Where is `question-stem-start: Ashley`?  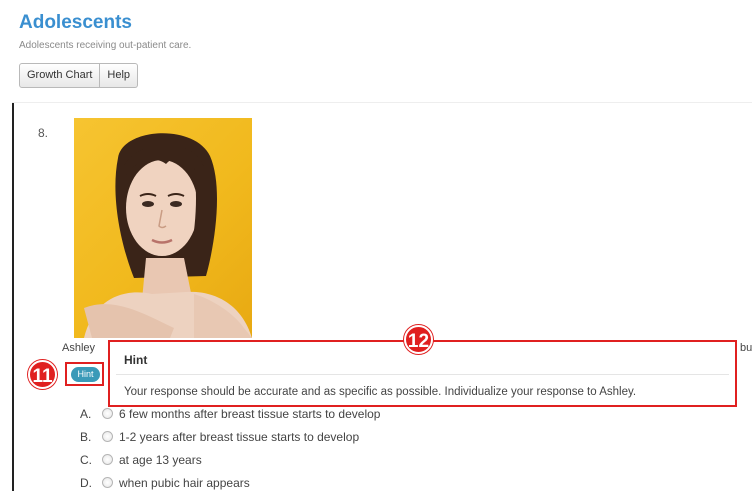
question-stem-start: Ashley is located at coordinates (79, 348).